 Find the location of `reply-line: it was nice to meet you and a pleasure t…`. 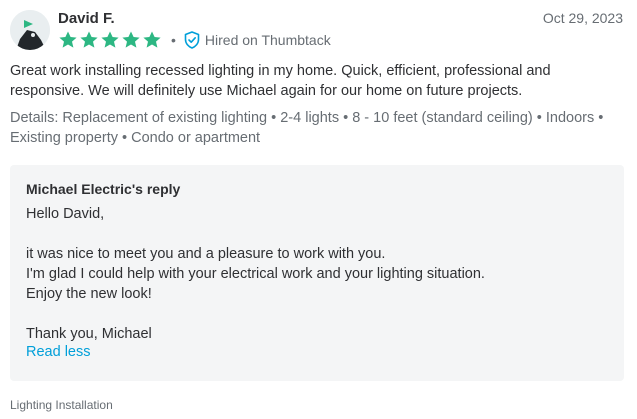

reply-line: it was nice to meet you and a pleasure t… is located at coordinates (206, 254).